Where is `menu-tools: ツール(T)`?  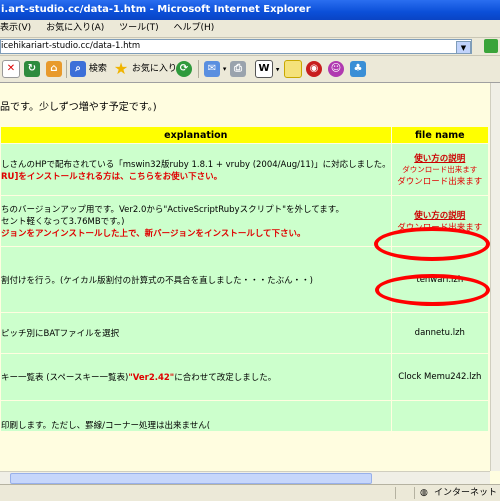 menu-tools: ツール(T) is located at coordinates (139, 28).